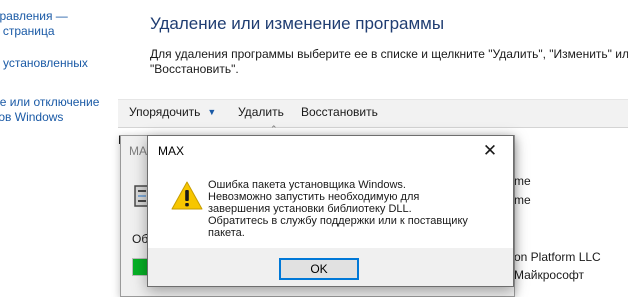  What do you see at coordinates (330, 151) in the screenshot?
I see `error-dialog-titlebar: MAX ✕` at bounding box center [330, 151].